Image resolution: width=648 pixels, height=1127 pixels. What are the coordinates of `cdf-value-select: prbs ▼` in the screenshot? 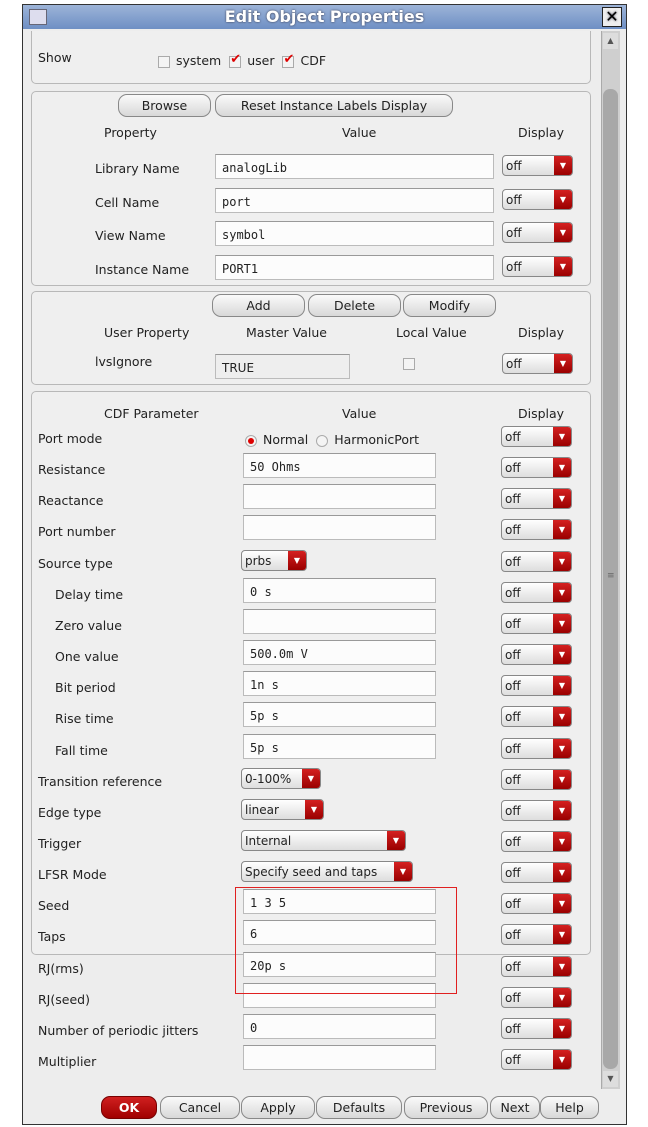 It's located at (274, 560).